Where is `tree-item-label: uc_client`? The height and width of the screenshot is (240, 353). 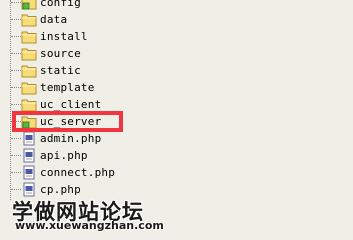
tree-item-label: uc_client is located at coordinates (71, 104).